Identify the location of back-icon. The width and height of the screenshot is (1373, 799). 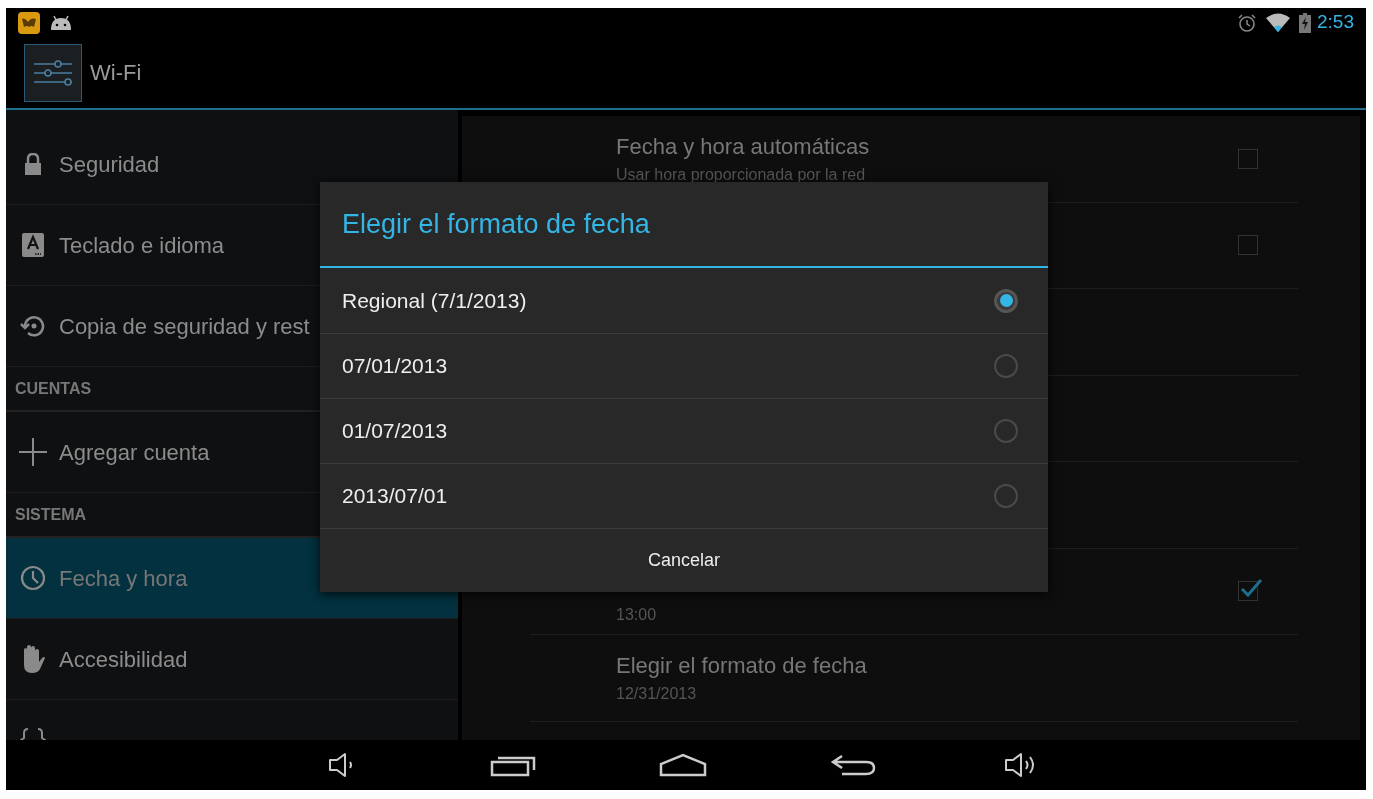
(853, 765).